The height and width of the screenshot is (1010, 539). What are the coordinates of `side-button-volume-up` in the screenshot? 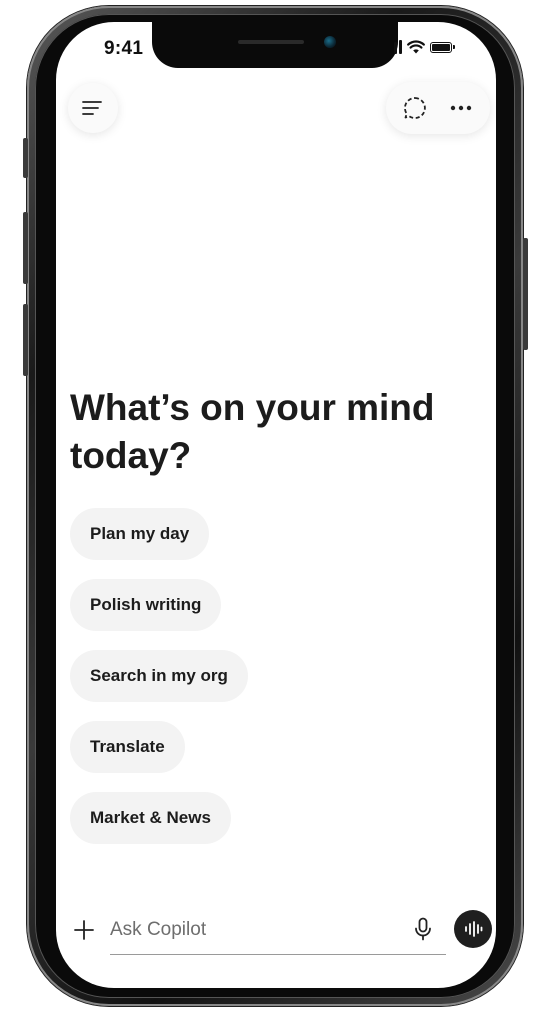 It's located at (25, 248).